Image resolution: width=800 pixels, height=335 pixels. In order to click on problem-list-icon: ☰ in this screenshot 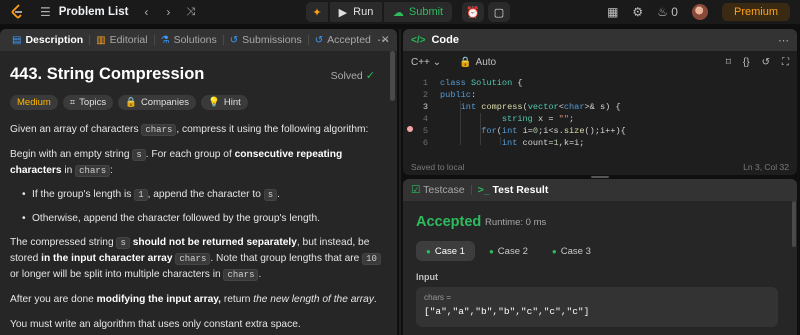, I will do `click(45, 12)`.